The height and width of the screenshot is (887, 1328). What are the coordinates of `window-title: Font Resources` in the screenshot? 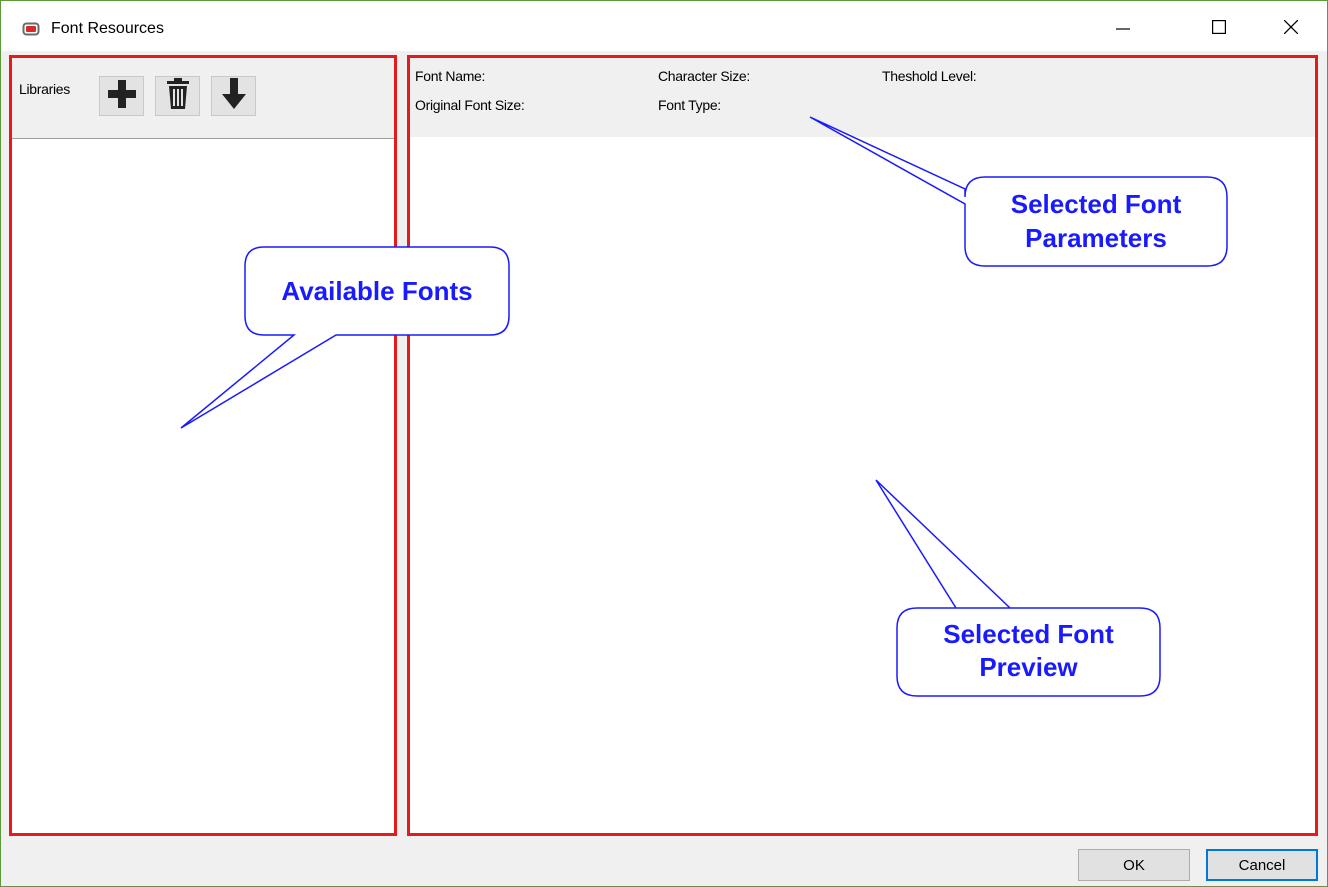 It's located at (107, 28).